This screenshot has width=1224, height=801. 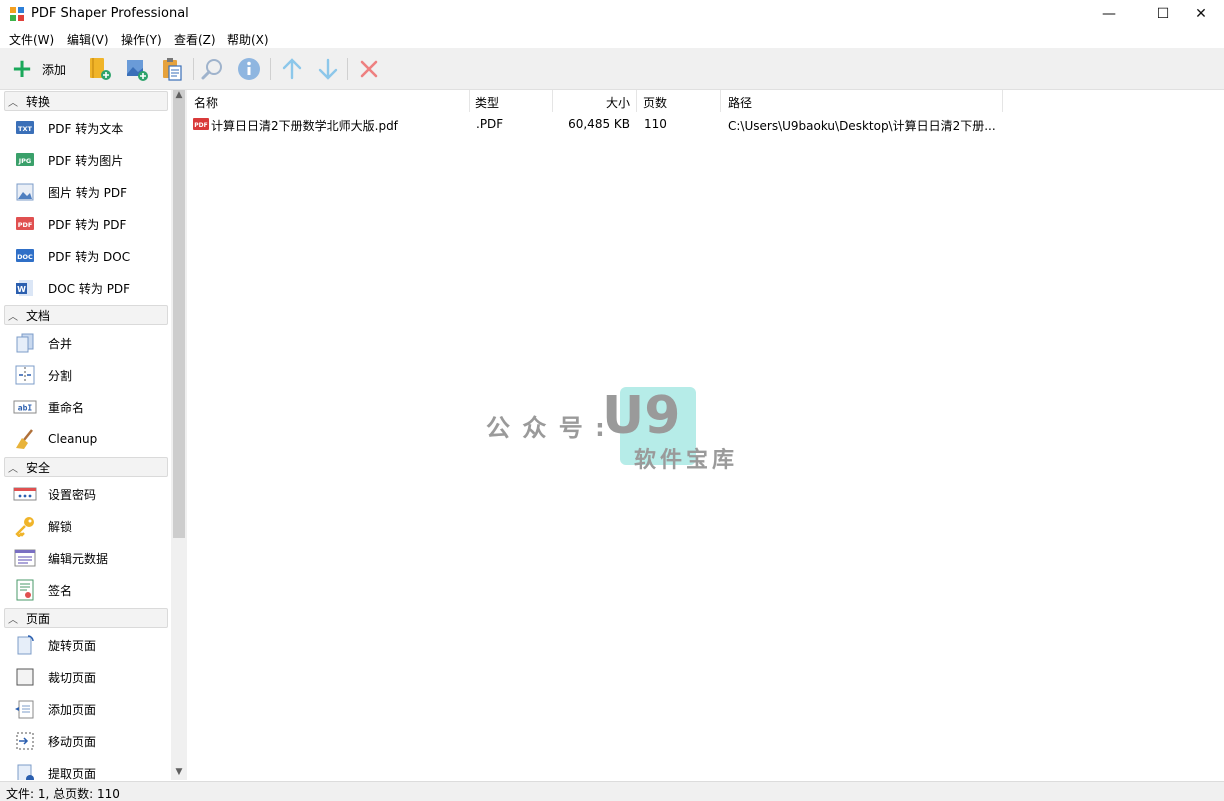 I want to click on column-header-type: 类型, so click(x=514, y=101).